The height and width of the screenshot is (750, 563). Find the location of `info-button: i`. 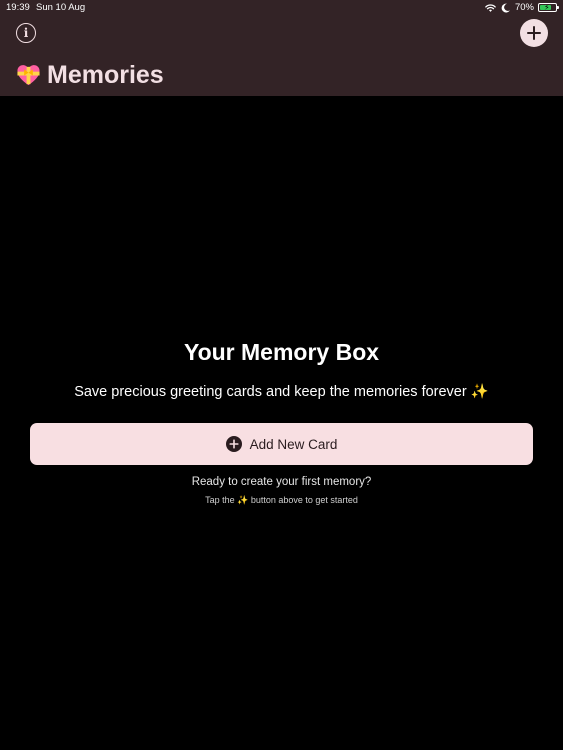

info-button: i is located at coordinates (26, 33).